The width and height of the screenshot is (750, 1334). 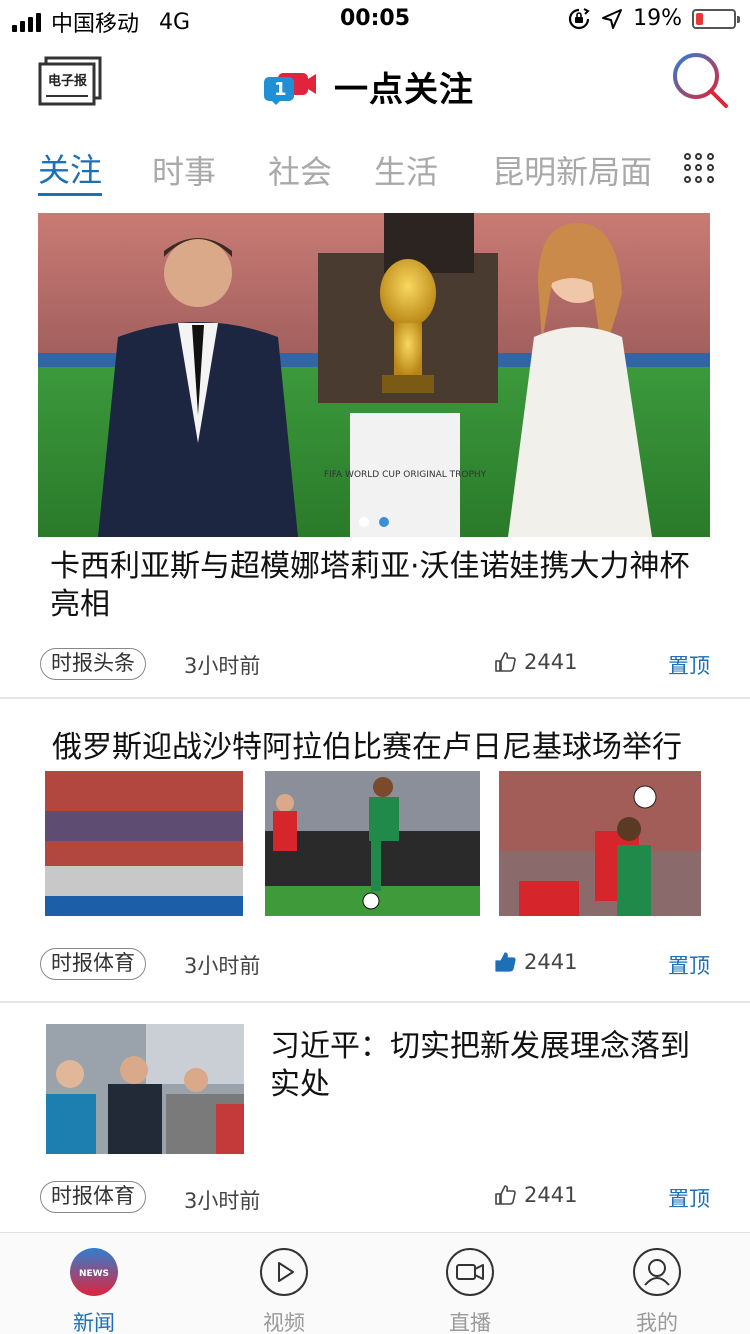 I want to click on thumbs-up-filled-icon, so click(x=505, y=962).